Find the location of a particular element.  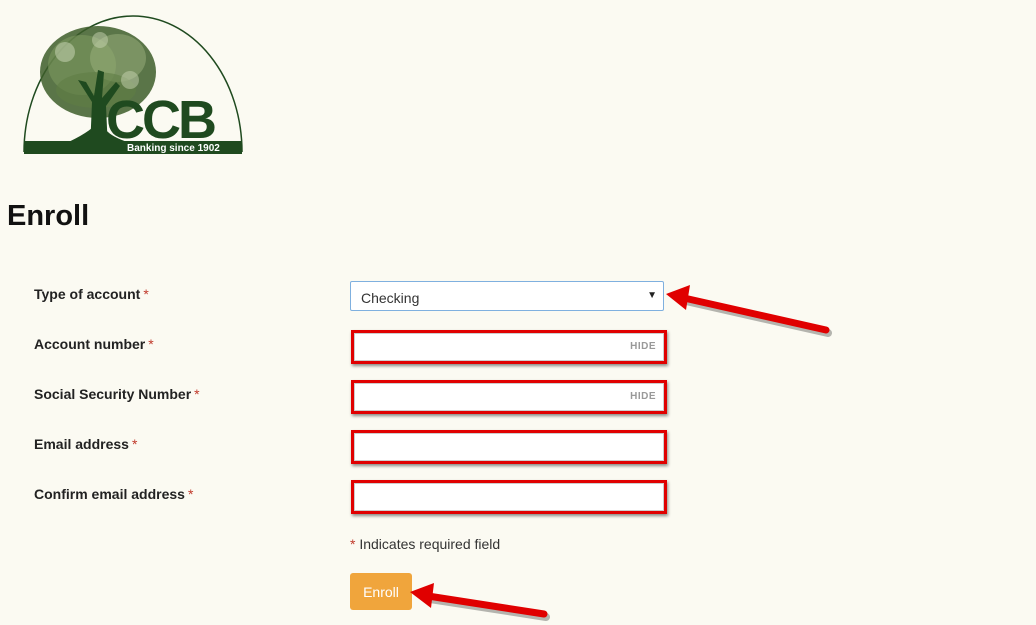

account-number-input is located at coordinates (509, 347).